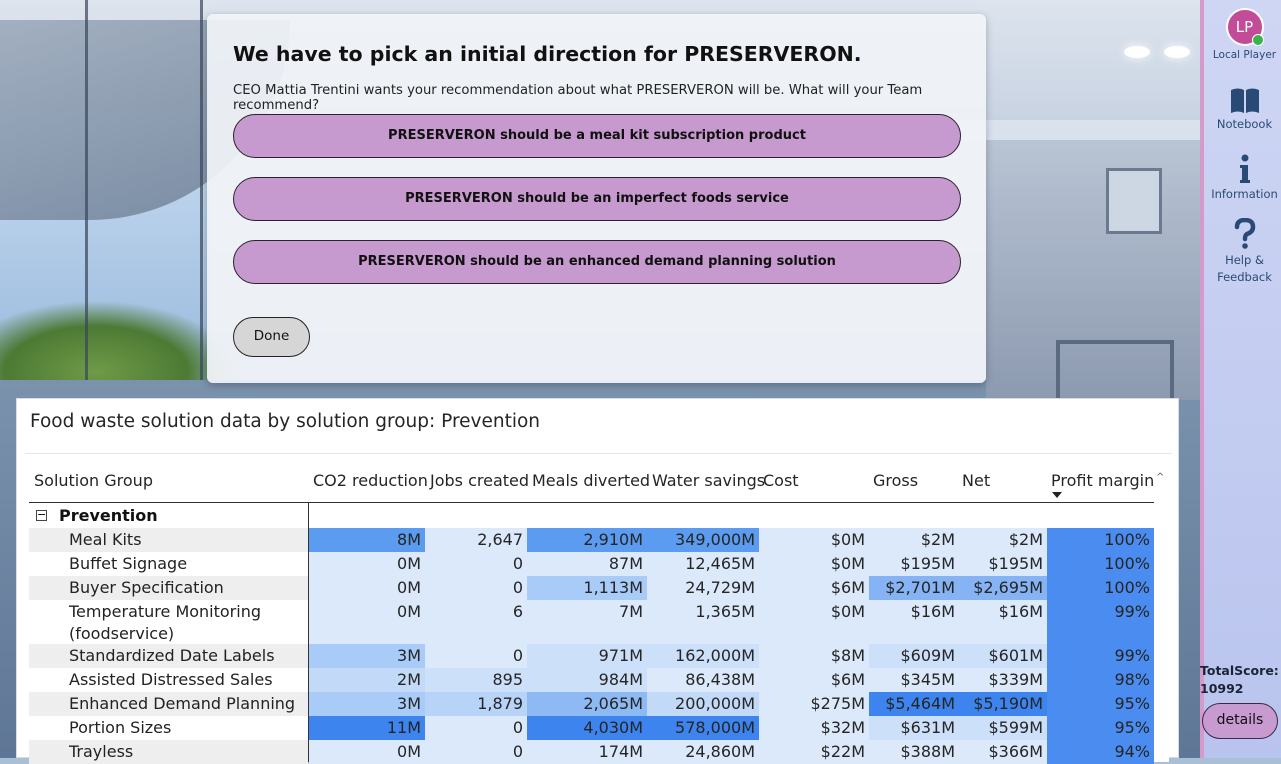  I want to click on row-name: Portion Sizes, so click(168, 728).